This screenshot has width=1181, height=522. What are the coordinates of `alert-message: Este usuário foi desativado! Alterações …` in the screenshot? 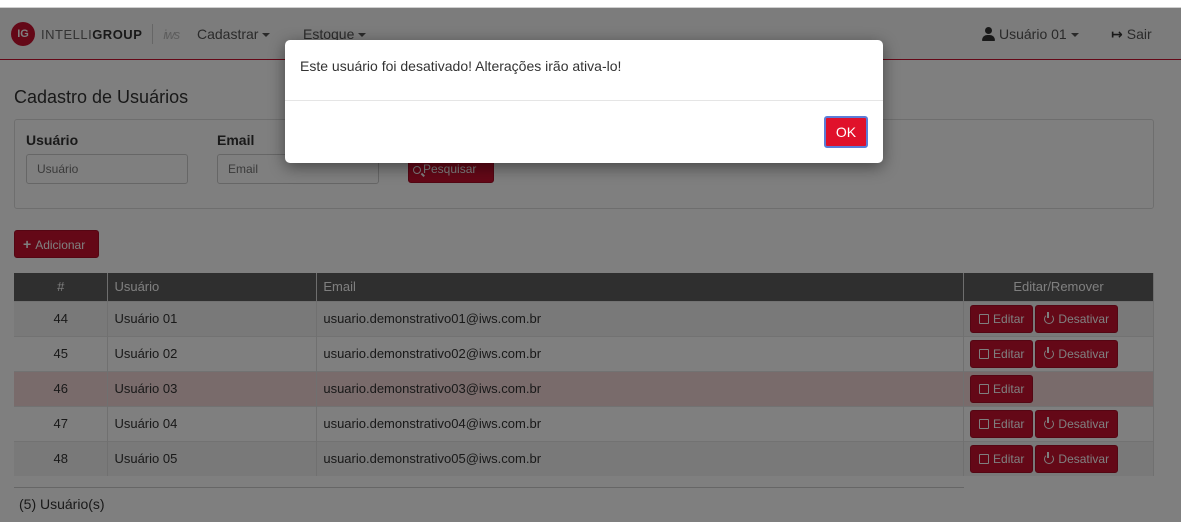 It's located at (461, 66).